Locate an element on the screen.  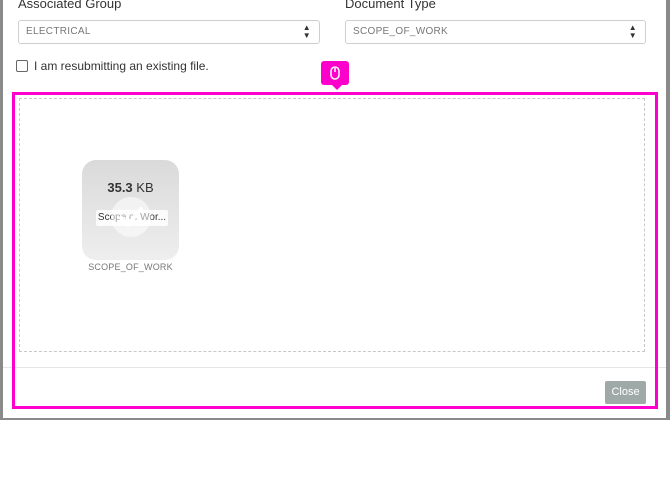
associated-group-label: Associated Group is located at coordinates (70, 5).